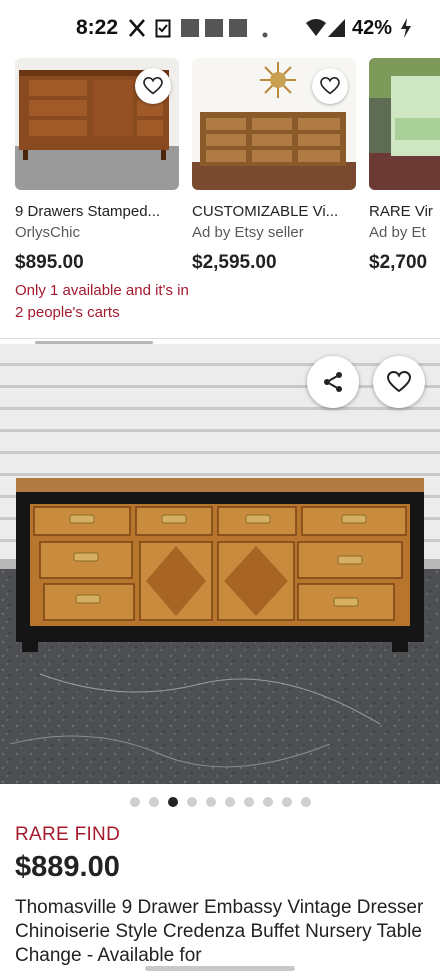  I want to click on signal-icon, so click(337, 30).